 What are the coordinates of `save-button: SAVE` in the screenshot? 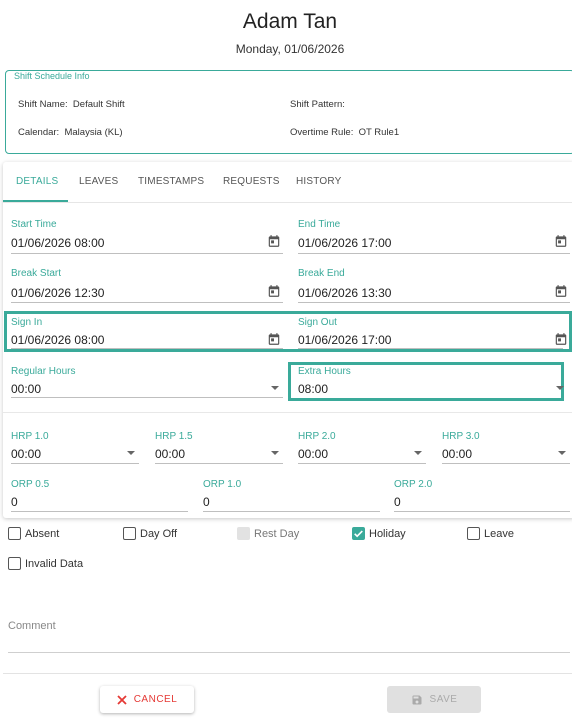 It's located at (434, 699).